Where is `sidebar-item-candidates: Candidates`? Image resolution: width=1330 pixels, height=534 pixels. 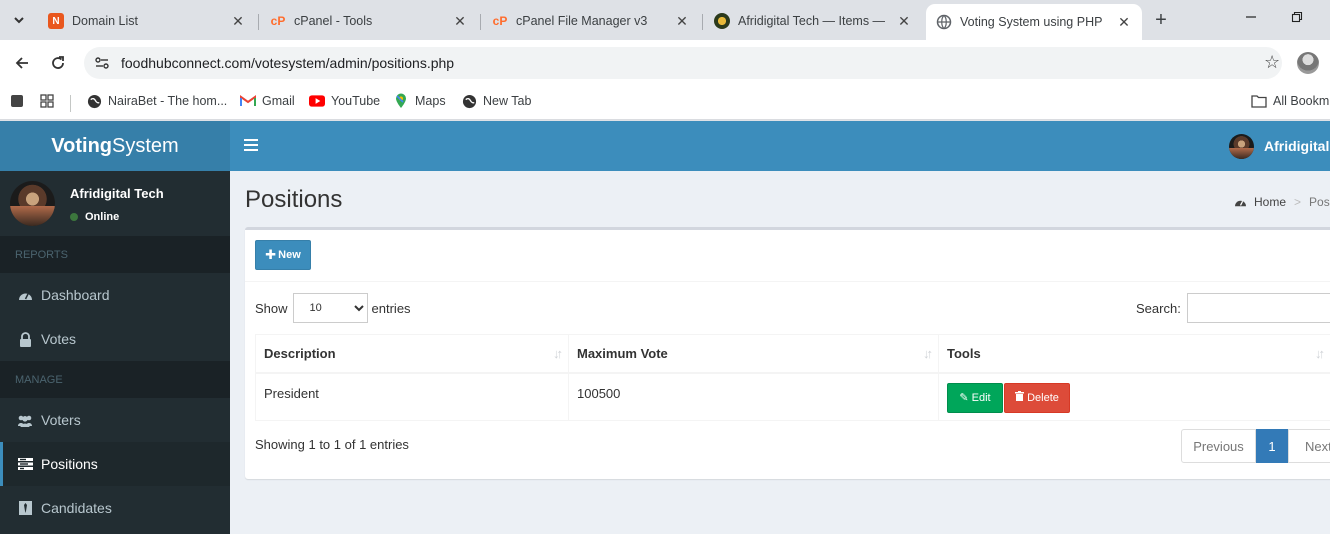 sidebar-item-candidates: Candidates is located at coordinates (115, 508).